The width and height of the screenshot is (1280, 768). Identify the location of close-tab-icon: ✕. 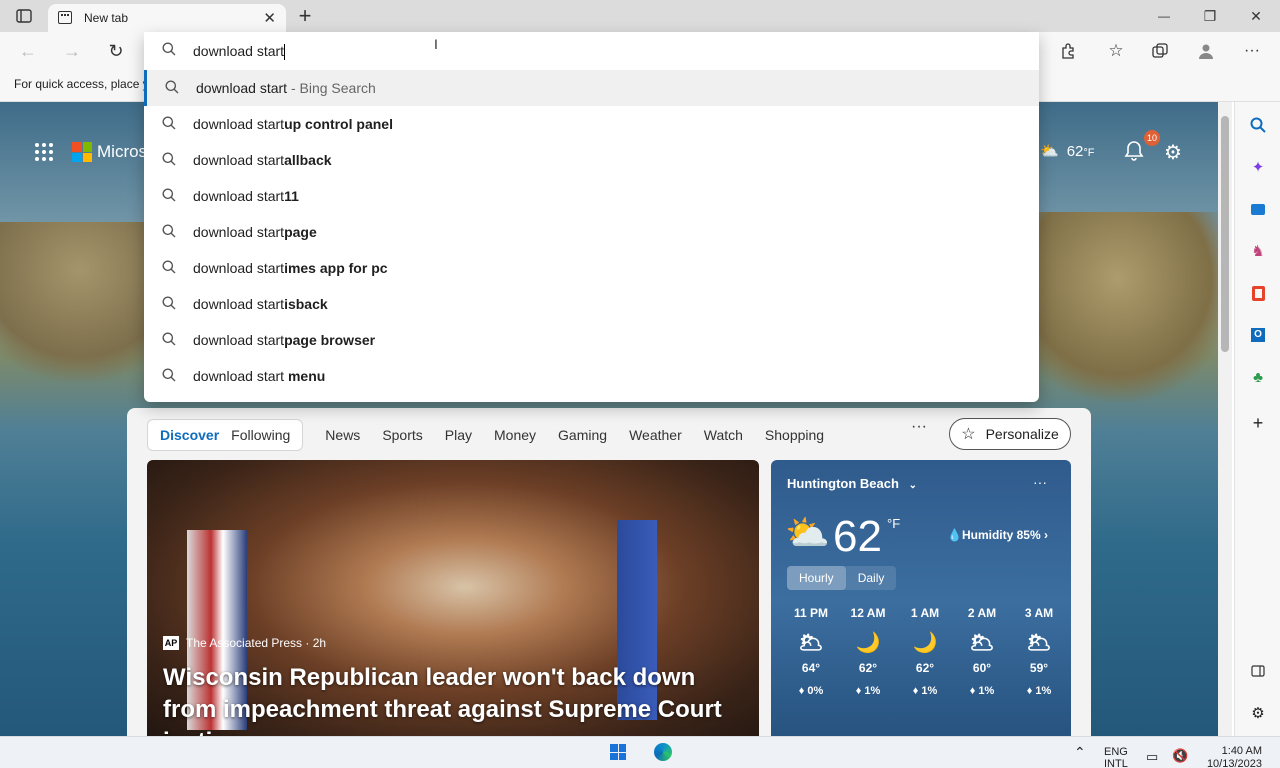
(269, 18).